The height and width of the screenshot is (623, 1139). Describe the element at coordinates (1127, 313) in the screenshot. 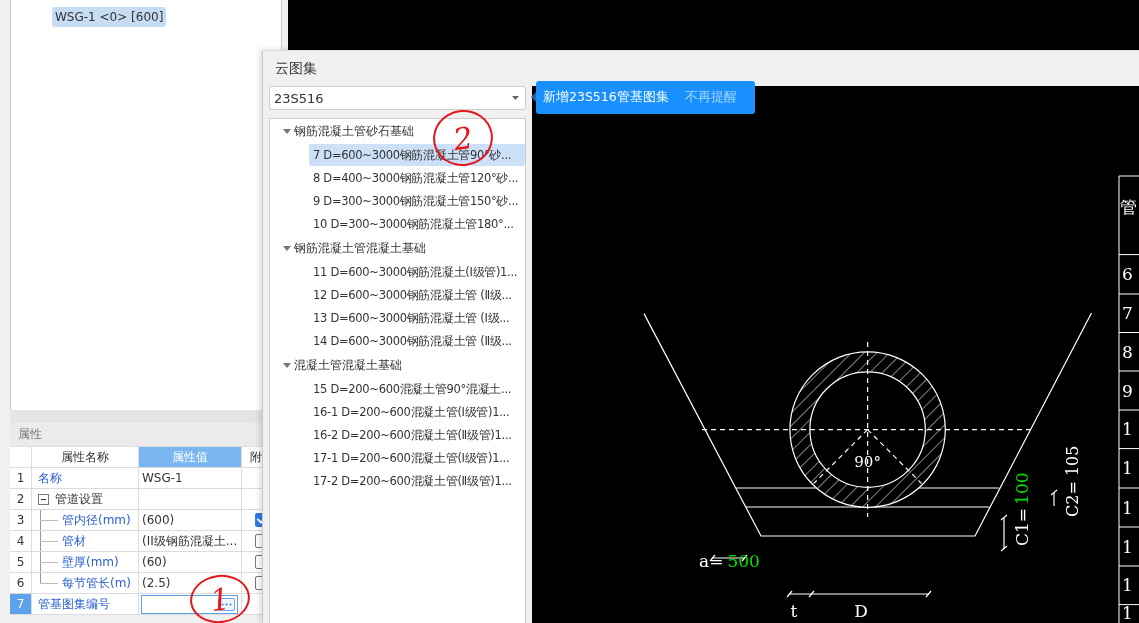

I see `table-cell: 7` at that location.